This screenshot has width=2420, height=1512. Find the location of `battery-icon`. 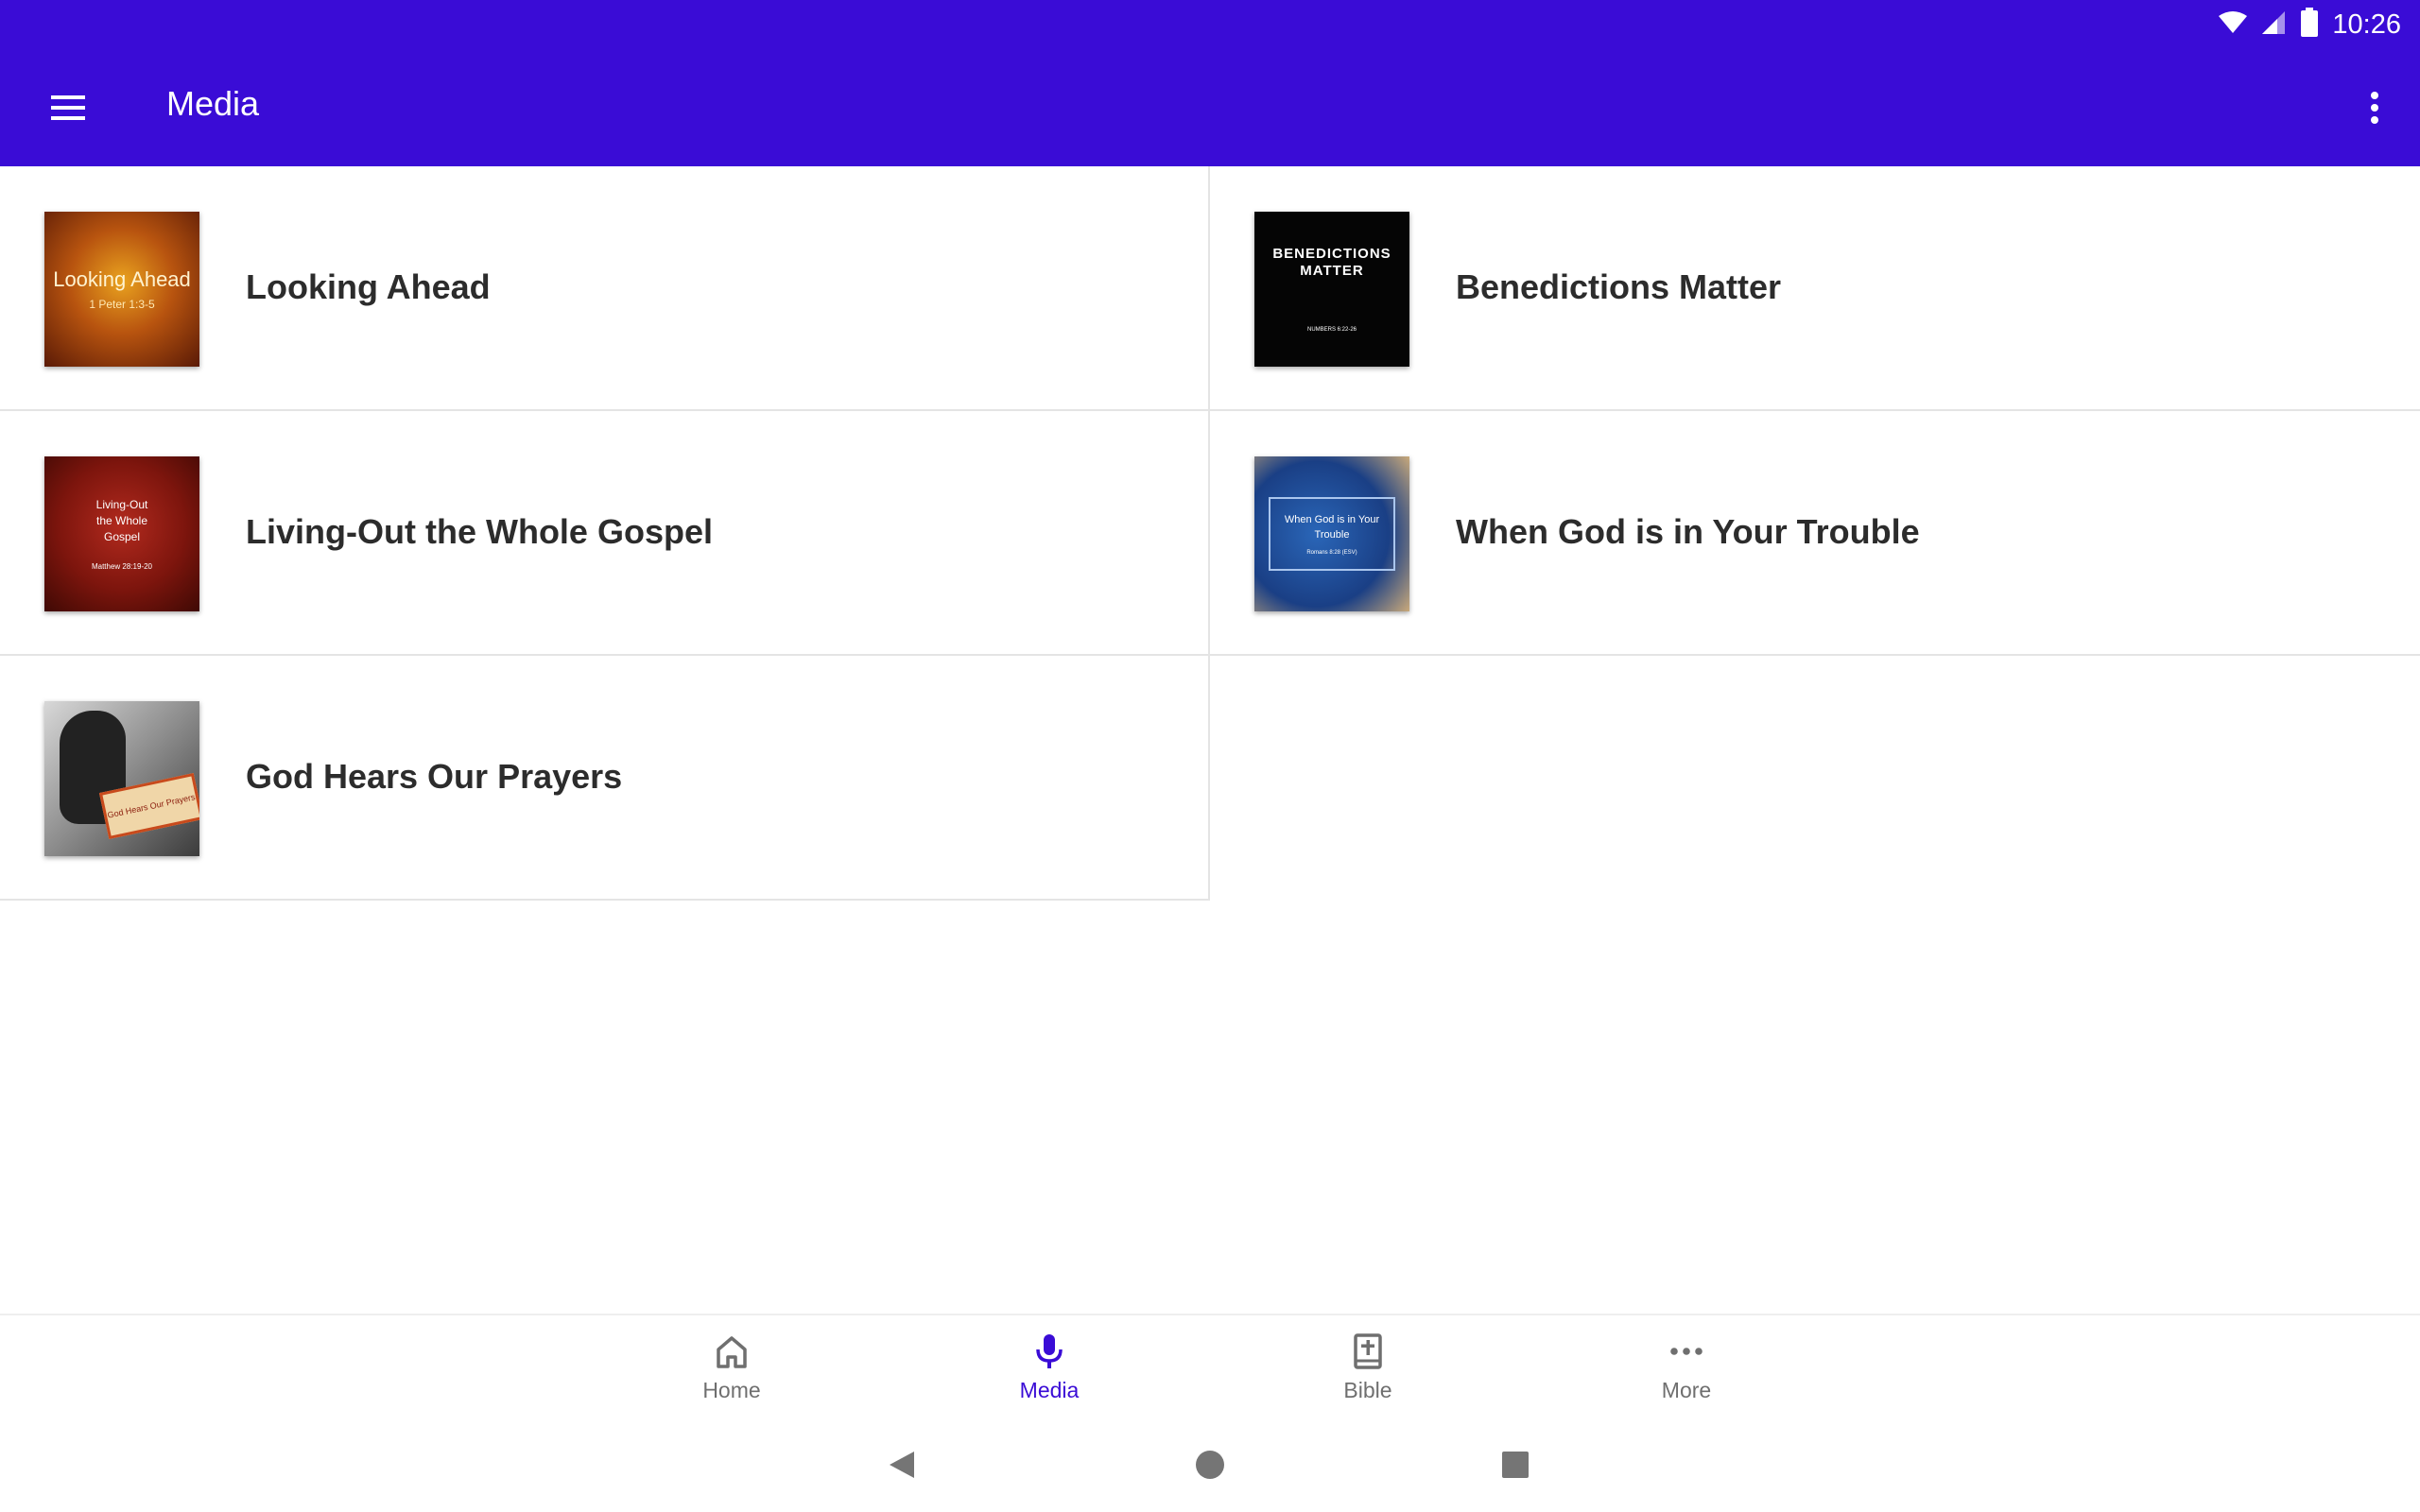

battery-icon is located at coordinates (2309, 25).